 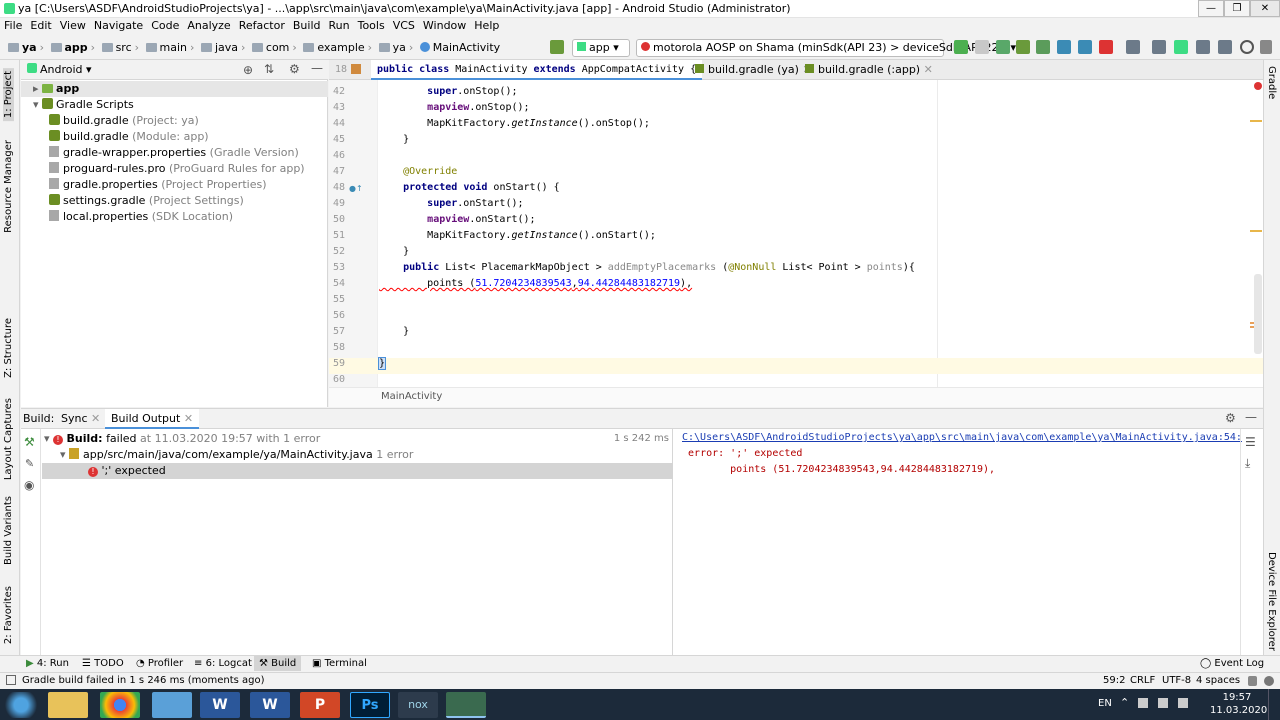 I want to click on breadcrumb-main: main, so click(x=173, y=47).